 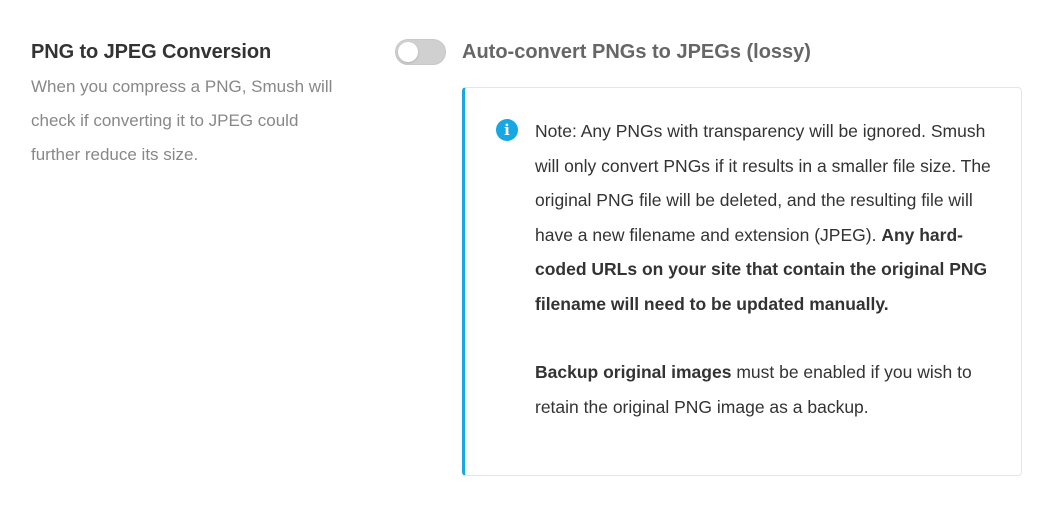 What do you see at coordinates (408, 52) in the screenshot?
I see `toggle-knob` at bounding box center [408, 52].